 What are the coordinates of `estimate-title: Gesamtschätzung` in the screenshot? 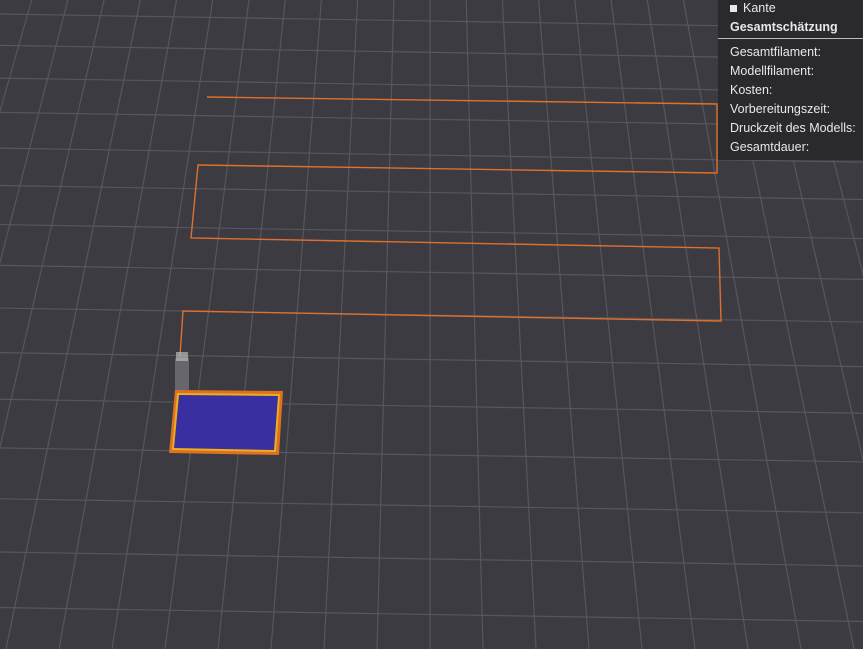 It's located at (784, 27).